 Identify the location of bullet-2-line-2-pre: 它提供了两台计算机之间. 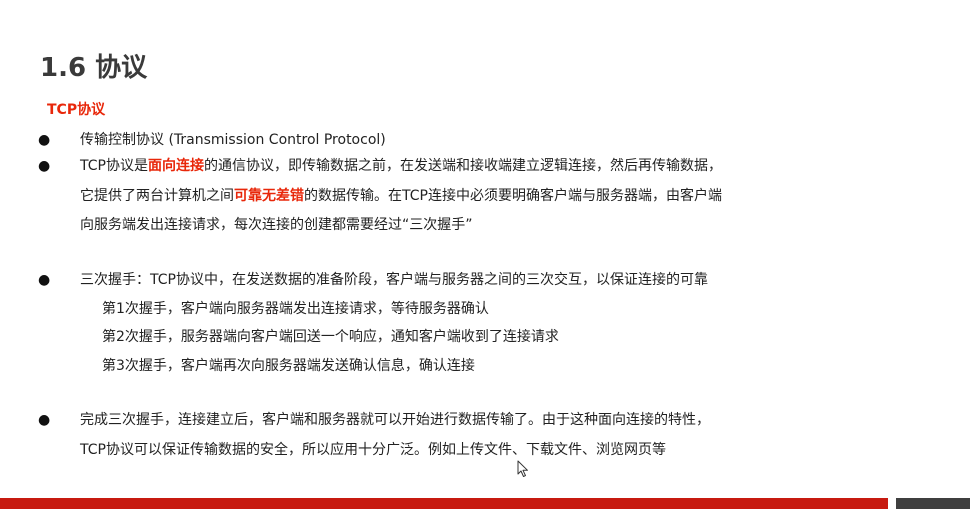
(157, 196).